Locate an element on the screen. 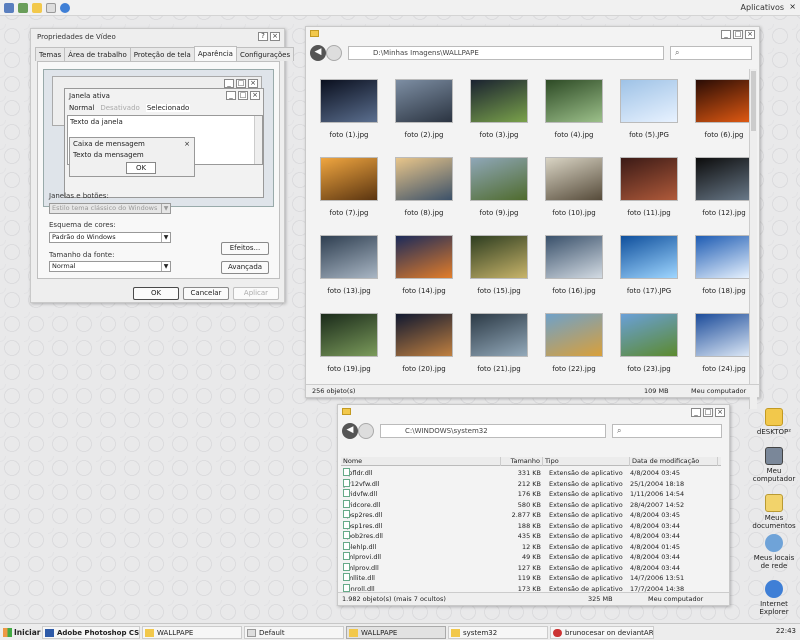 The width and height of the screenshot is (800, 640). thumbnail-caption: foto (2).jpg is located at coordinates (424, 135).